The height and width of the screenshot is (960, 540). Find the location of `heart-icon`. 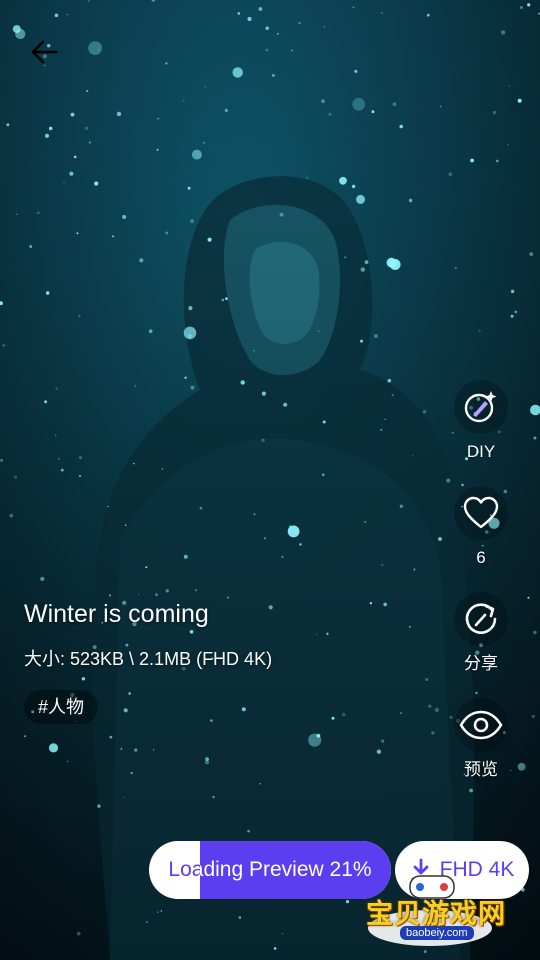

heart-icon is located at coordinates (481, 512).